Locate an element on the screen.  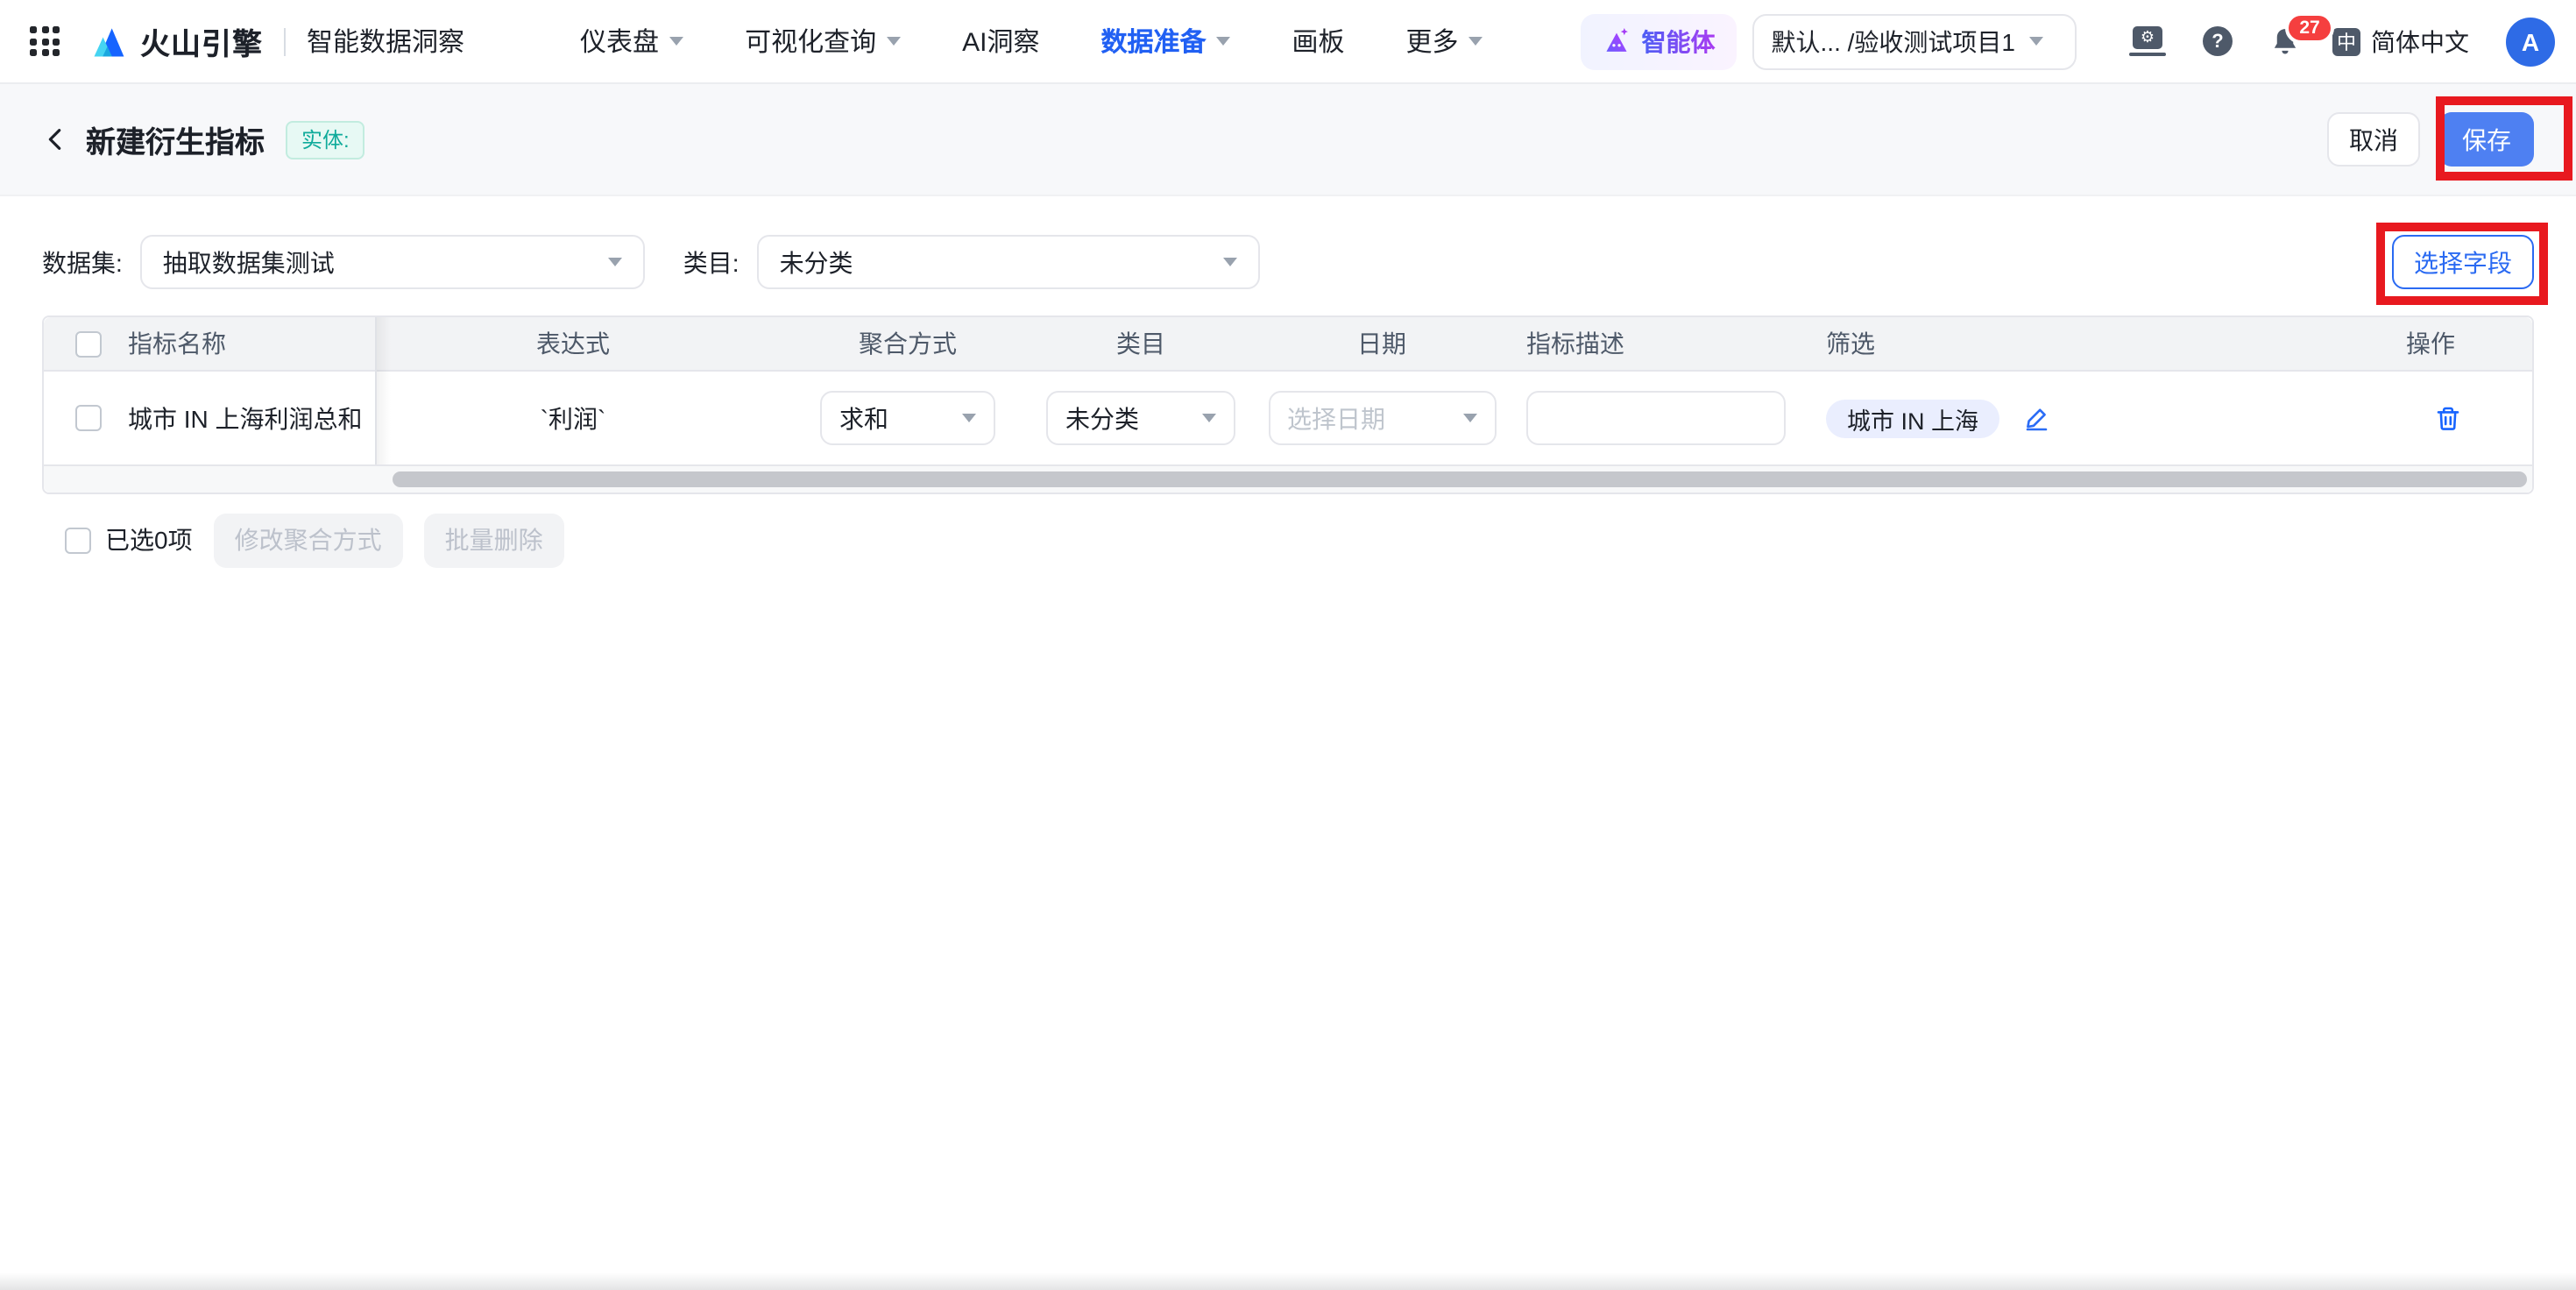
language-switcher: 中 简体中文 is located at coordinates (2400, 41).